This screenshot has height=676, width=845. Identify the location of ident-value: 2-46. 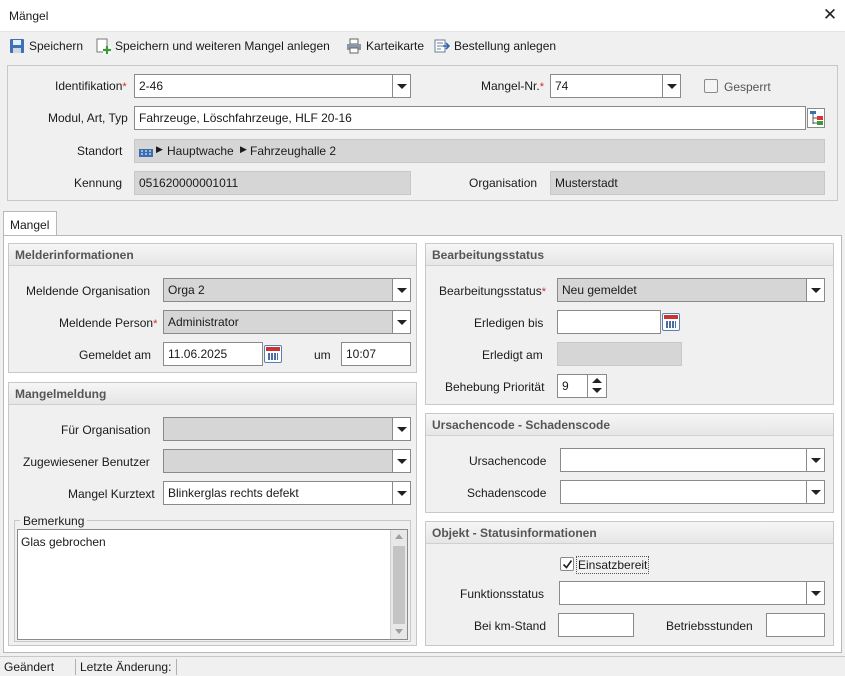
(151, 86).